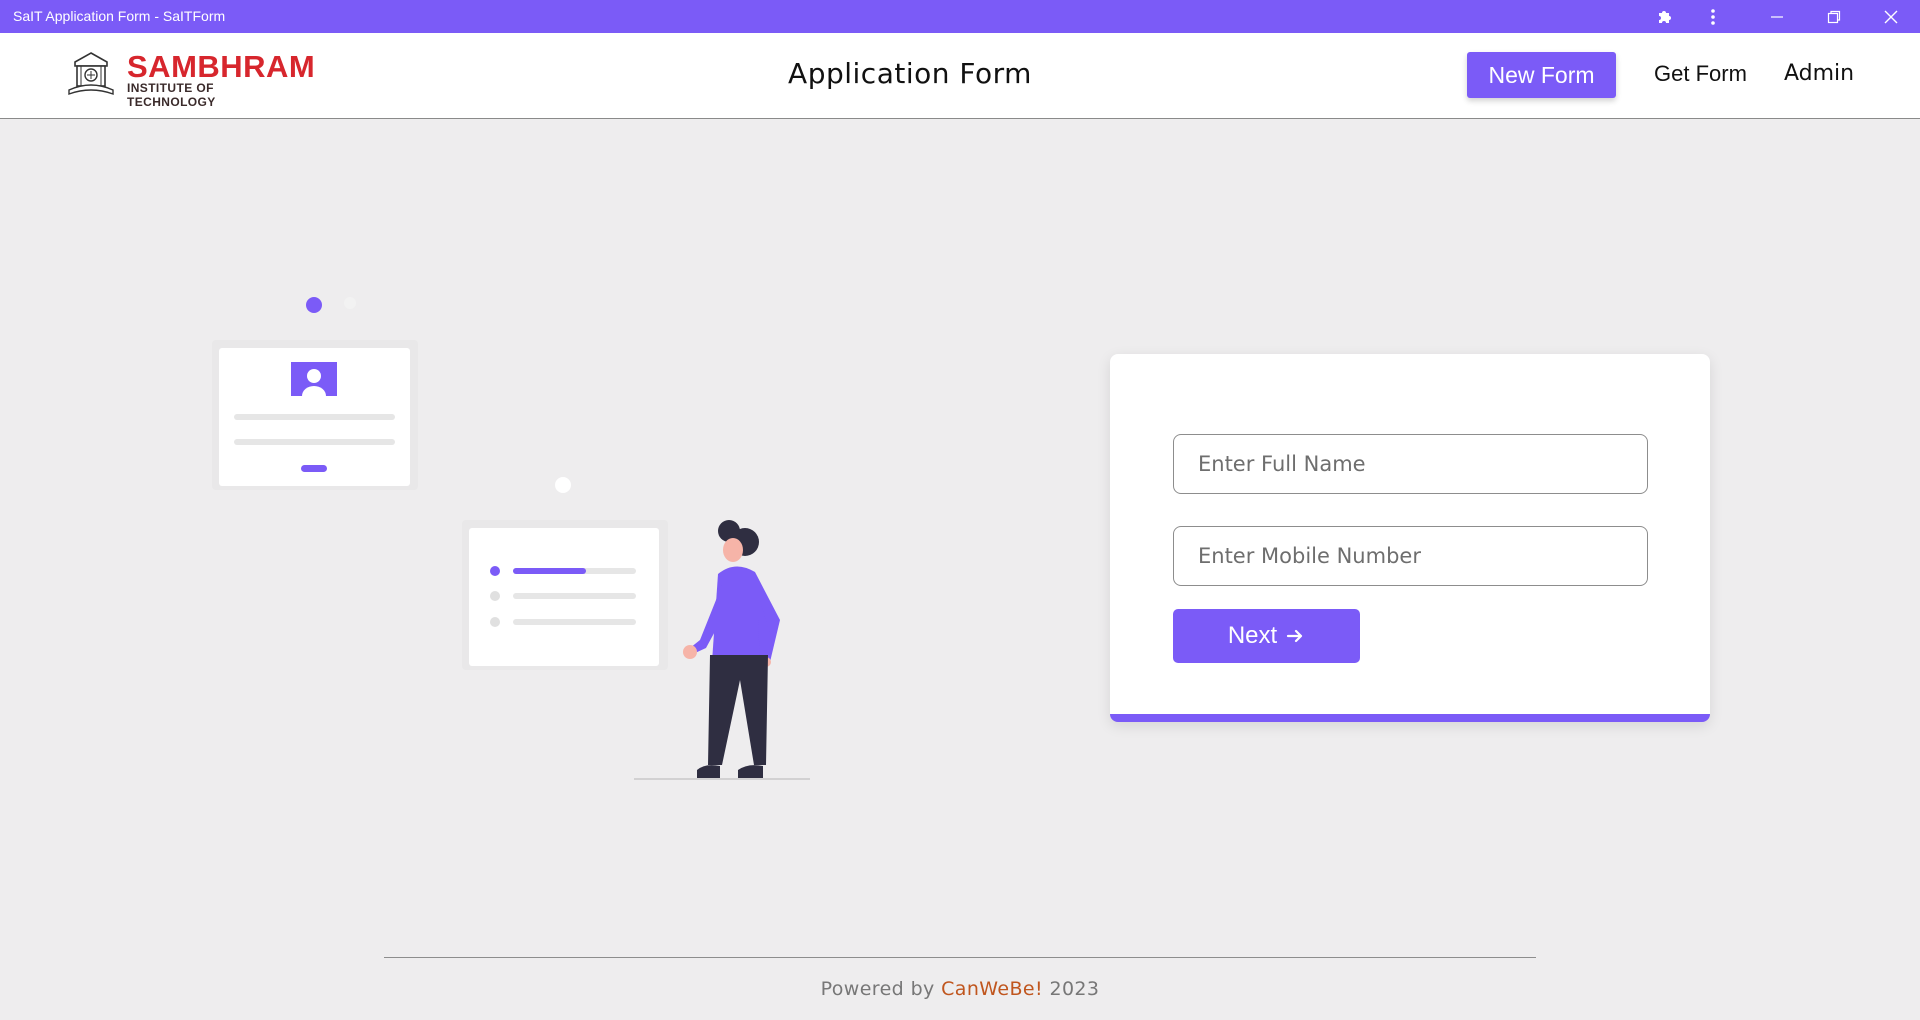  What do you see at coordinates (314, 379) in the screenshot?
I see `profile-avatar-icon` at bounding box center [314, 379].